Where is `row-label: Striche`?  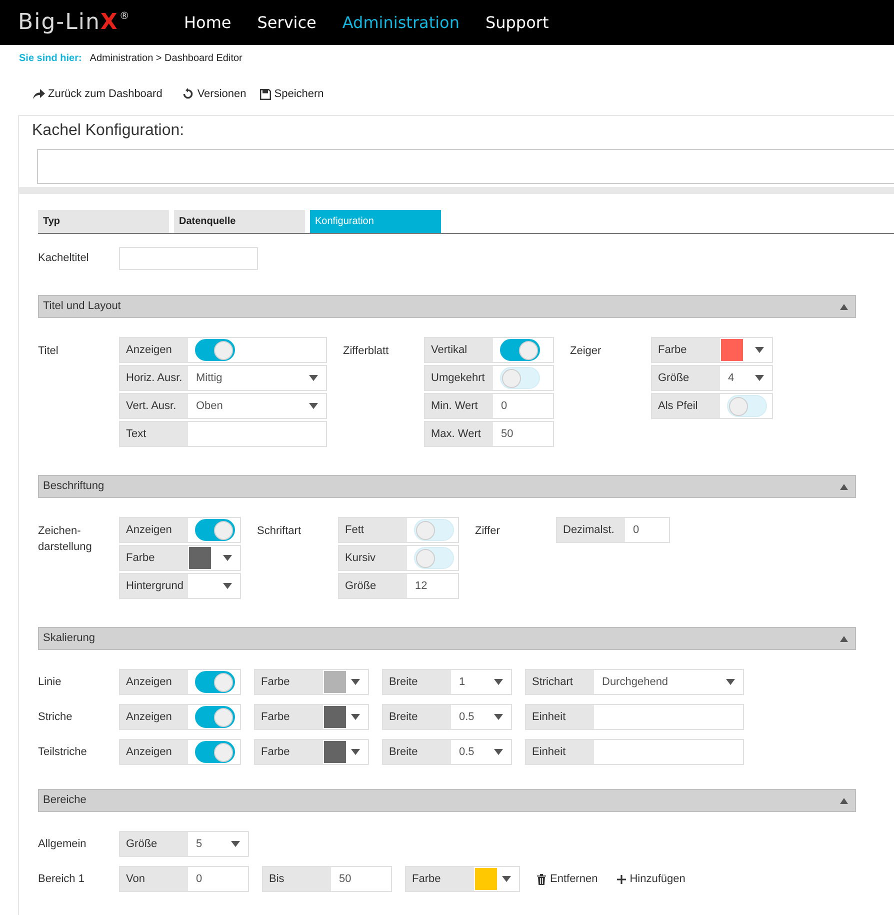
row-label: Striche is located at coordinates (56, 717).